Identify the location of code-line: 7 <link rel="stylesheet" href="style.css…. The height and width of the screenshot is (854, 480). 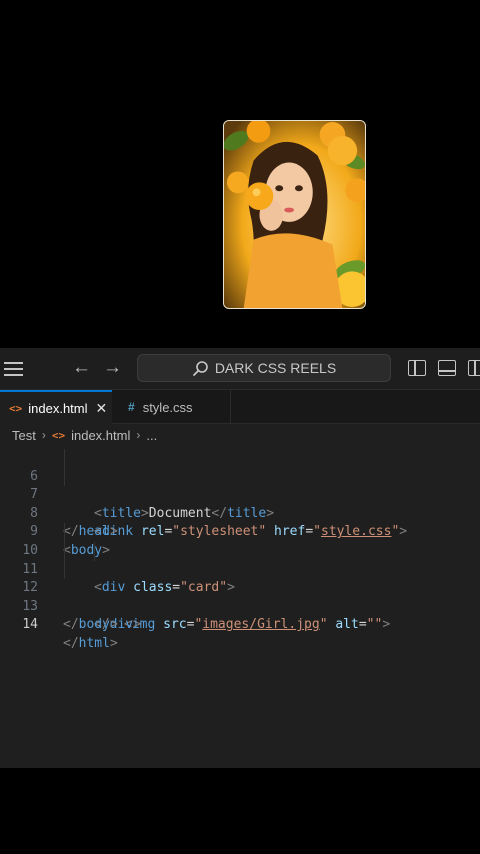
(240, 503).